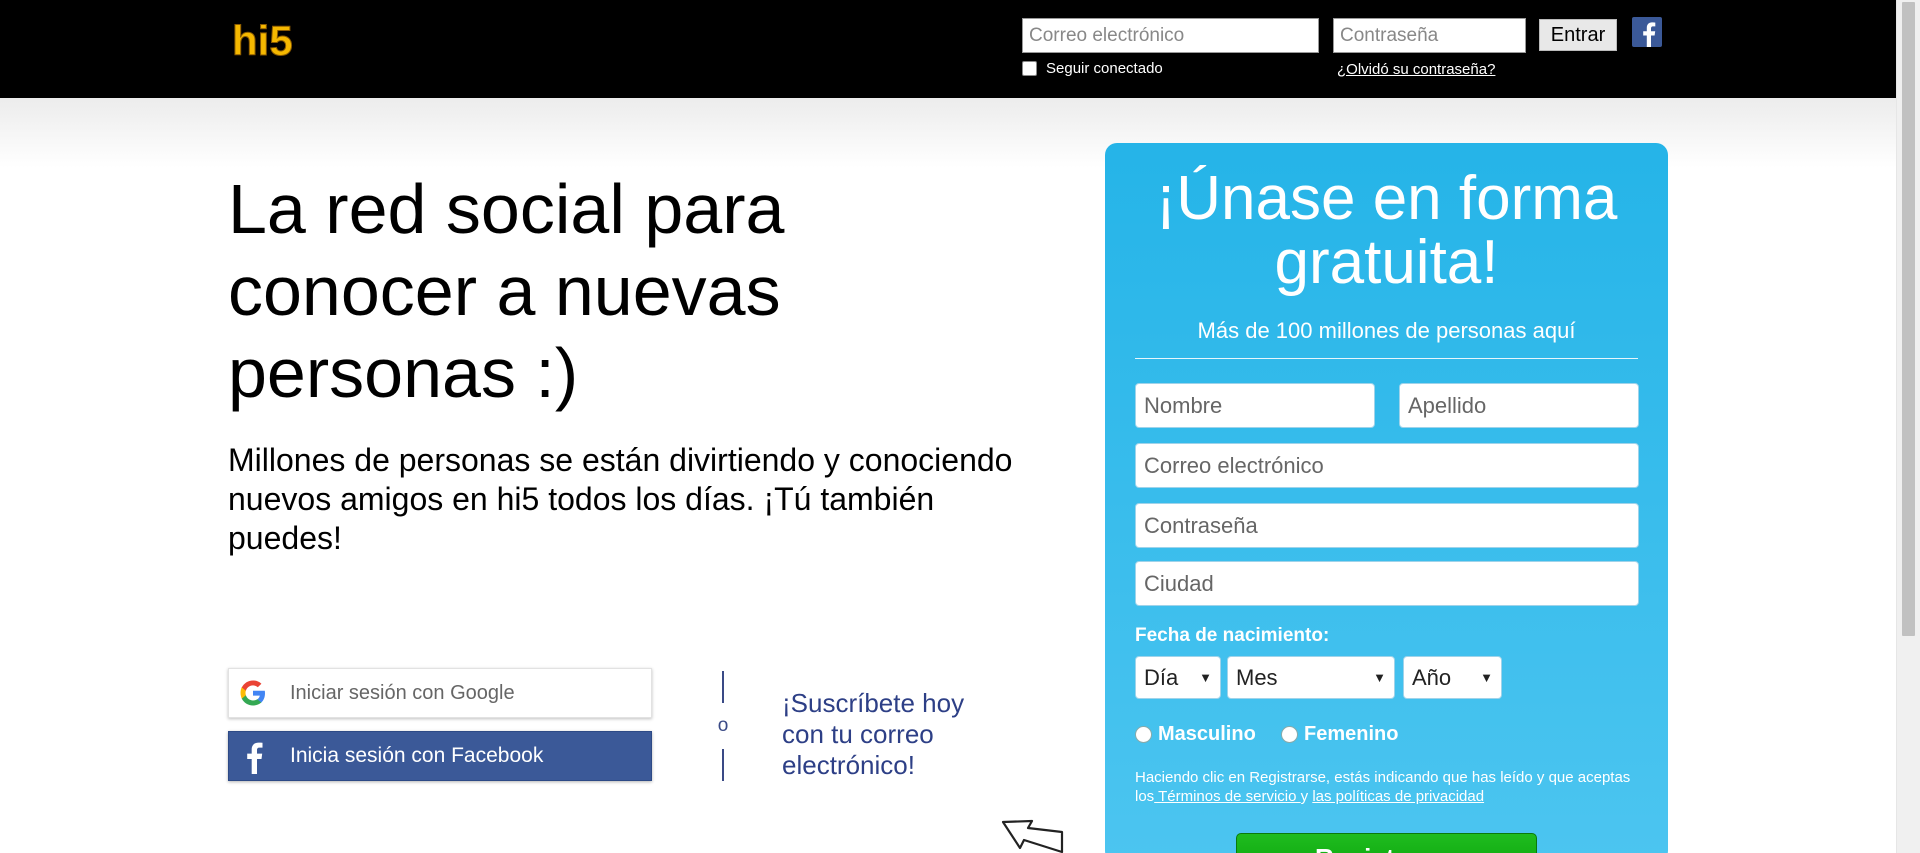 This screenshot has height=853, width=1920. I want to click on last-name-input, so click(1519, 405).